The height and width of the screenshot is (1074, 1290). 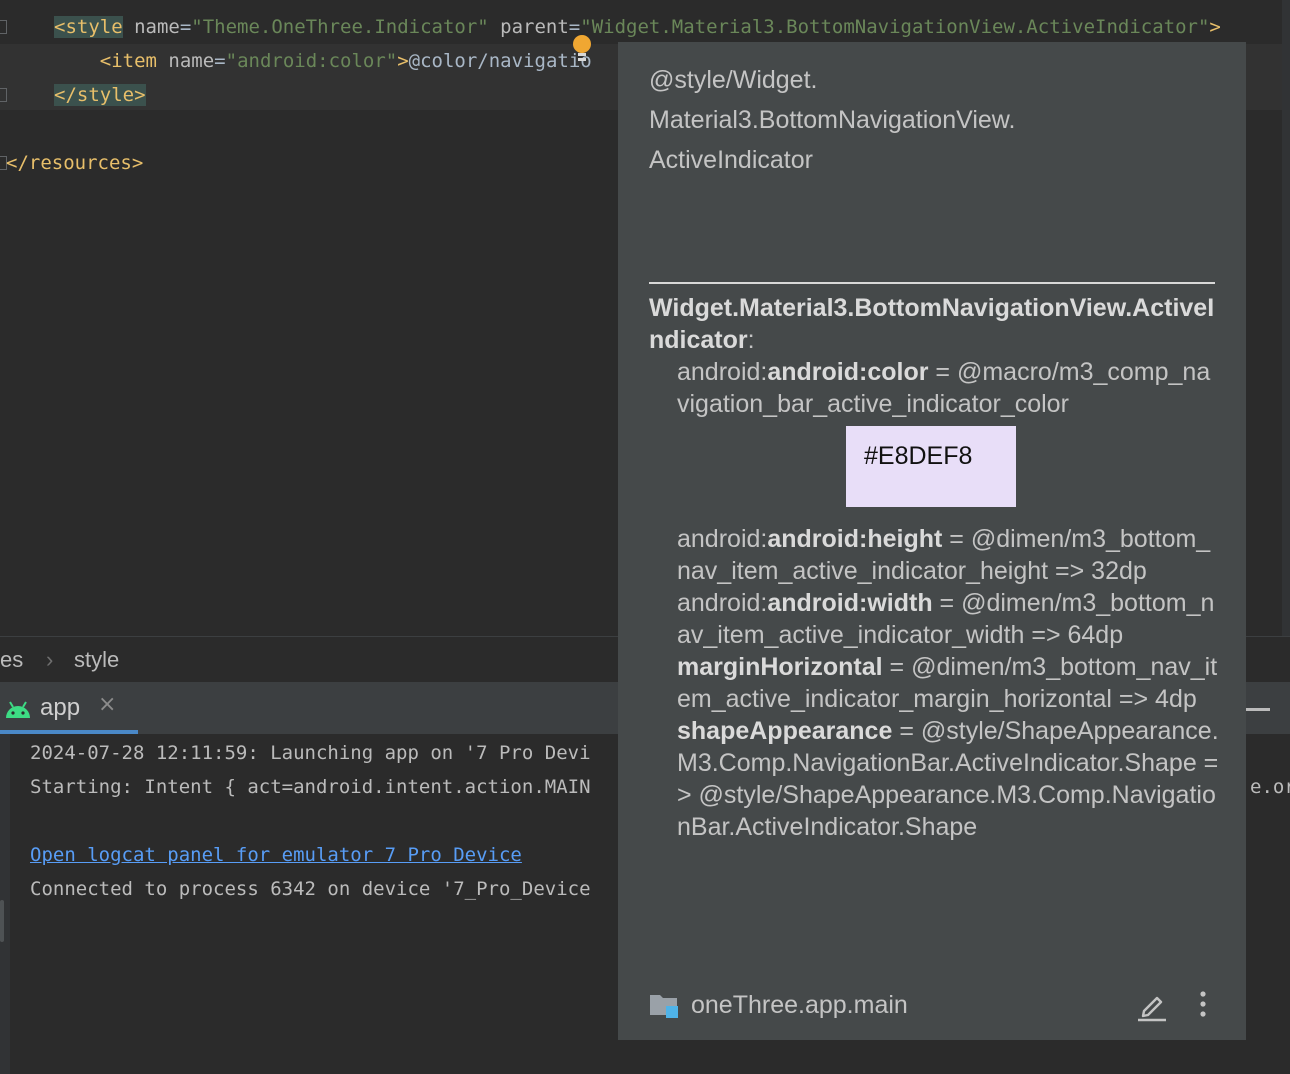 What do you see at coordinates (11, 660) in the screenshot?
I see `breadcrumb-item-resources: es` at bounding box center [11, 660].